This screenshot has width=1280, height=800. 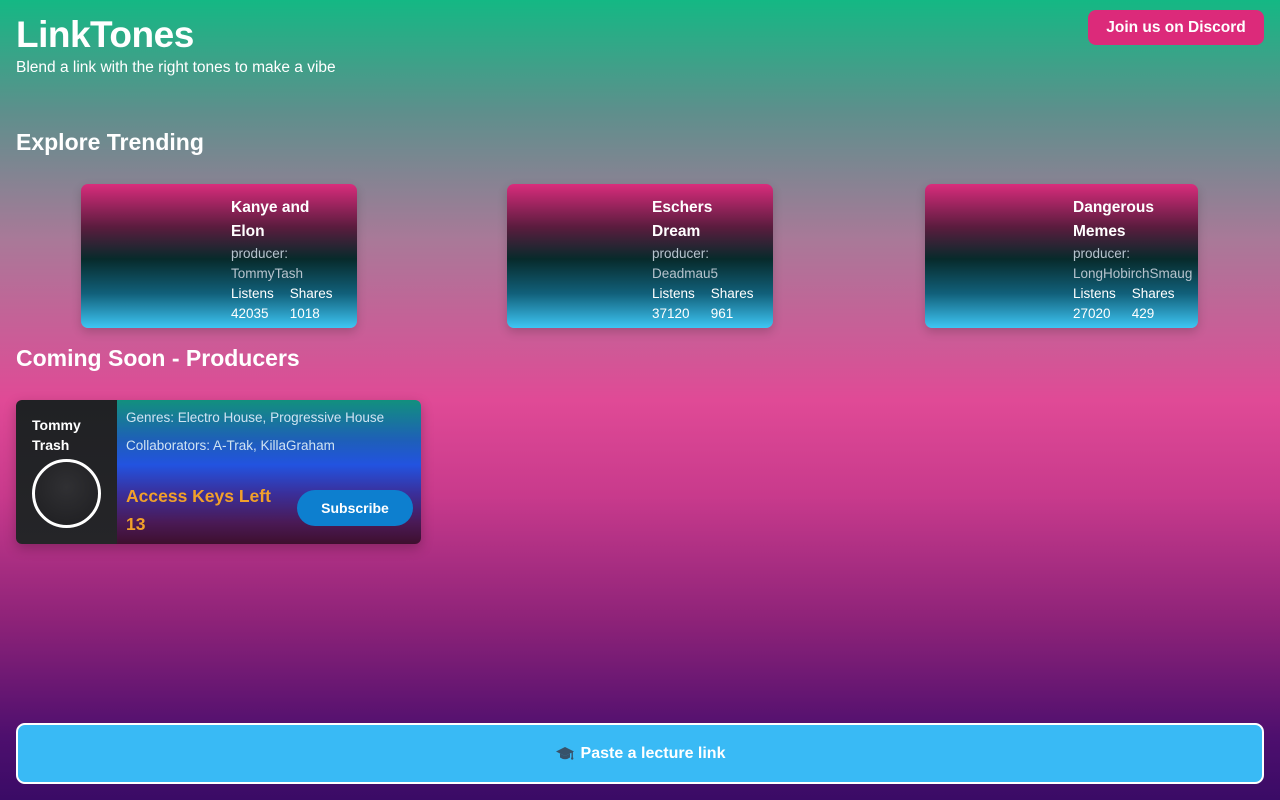 What do you see at coordinates (136, 524) in the screenshot?
I see `access-keys-count: 13` at bounding box center [136, 524].